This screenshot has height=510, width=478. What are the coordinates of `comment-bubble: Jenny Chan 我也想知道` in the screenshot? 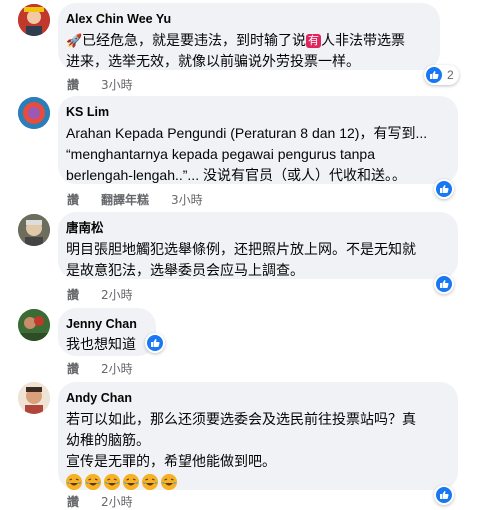 It's located at (107, 332).